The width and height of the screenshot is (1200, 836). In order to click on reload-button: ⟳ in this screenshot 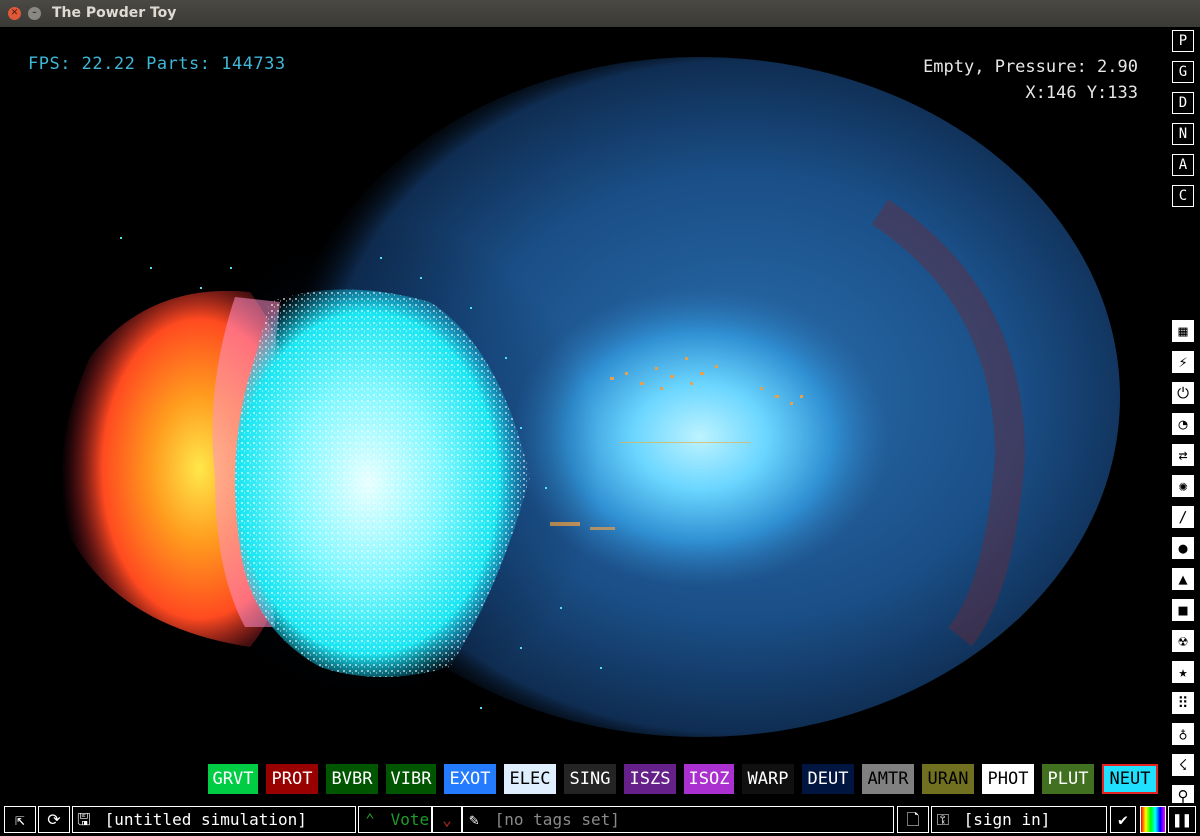, I will do `click(54, 819)`.